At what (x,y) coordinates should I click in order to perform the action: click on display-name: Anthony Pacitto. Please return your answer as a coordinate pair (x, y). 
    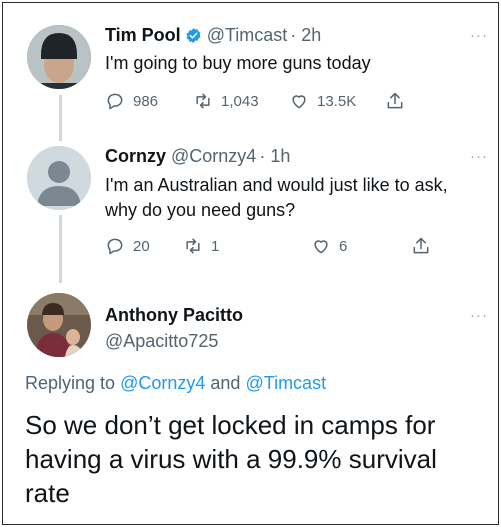
    Looking at the image, I should click on (174, 315).